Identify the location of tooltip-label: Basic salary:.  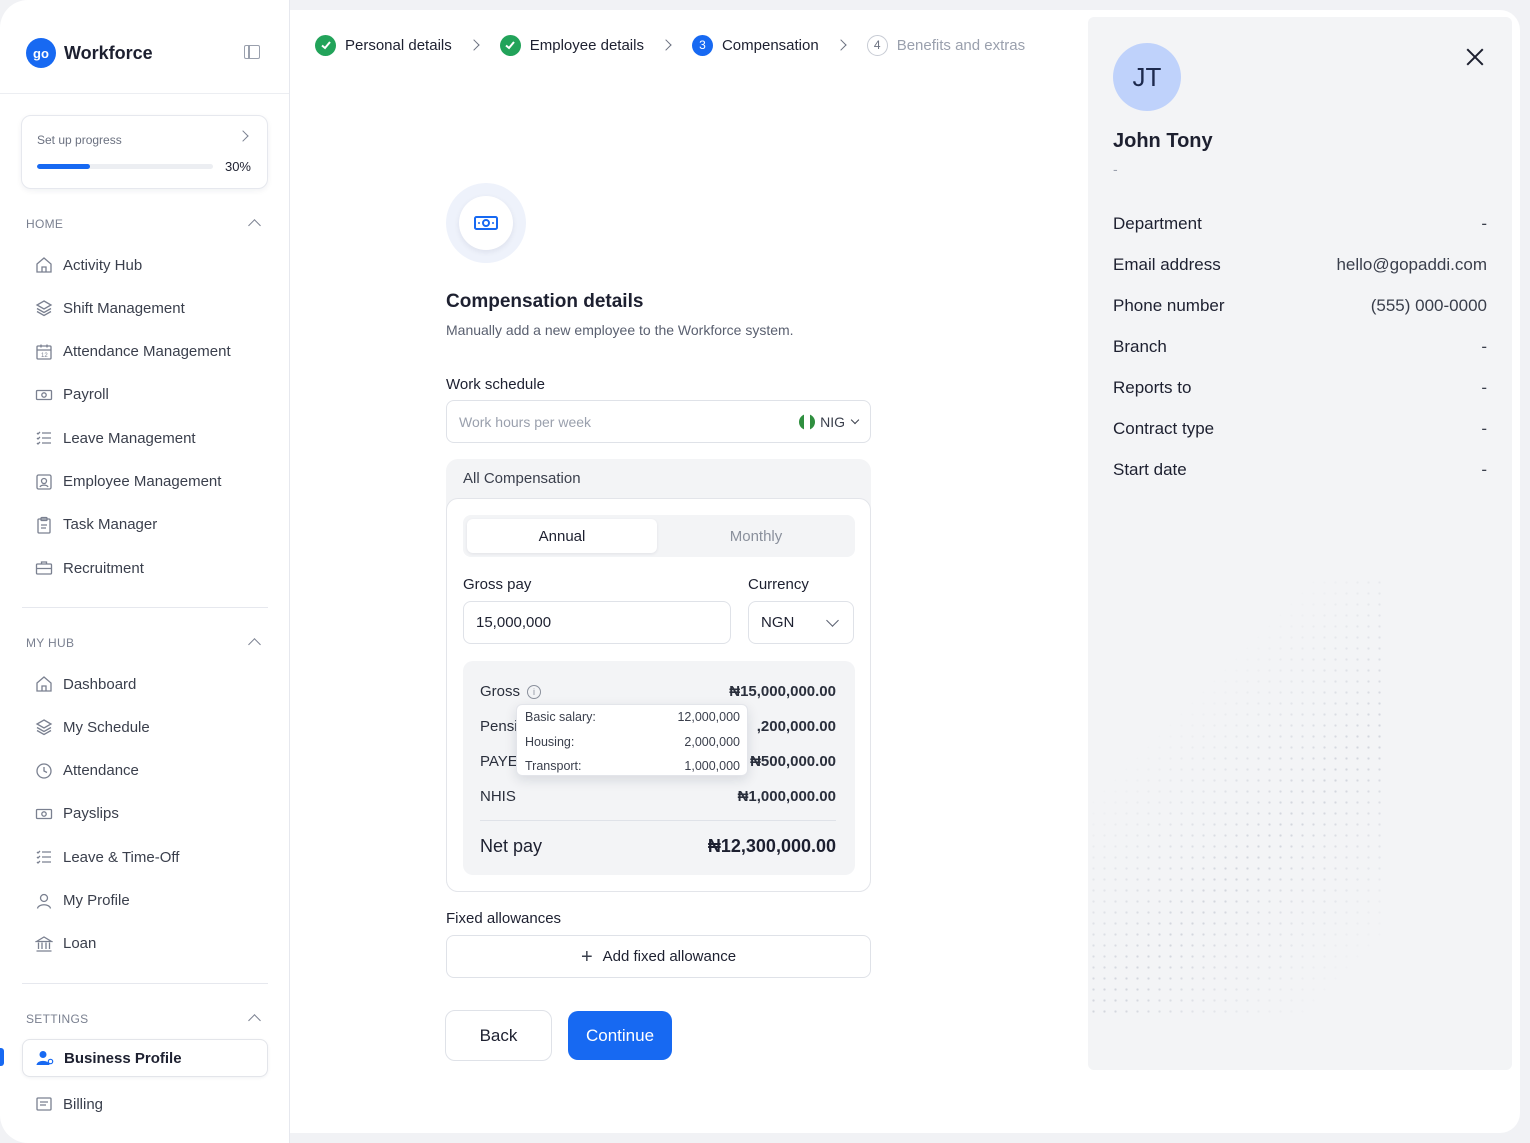
(560, 717).